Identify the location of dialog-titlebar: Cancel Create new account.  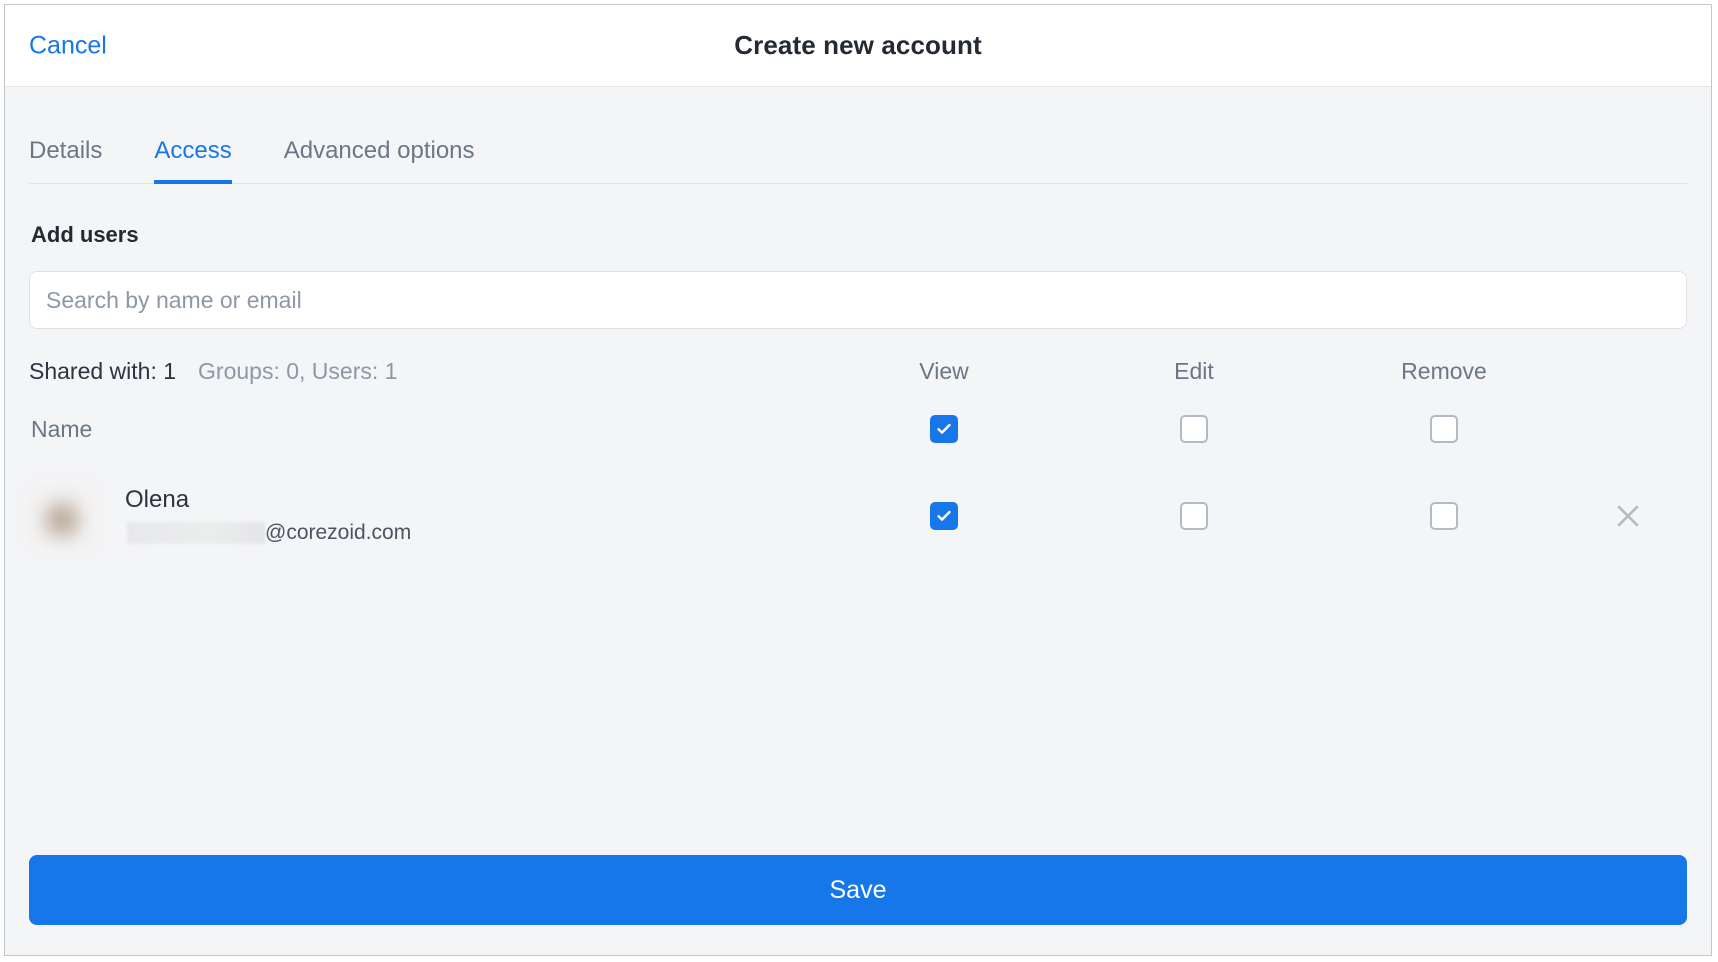
(858, 46).